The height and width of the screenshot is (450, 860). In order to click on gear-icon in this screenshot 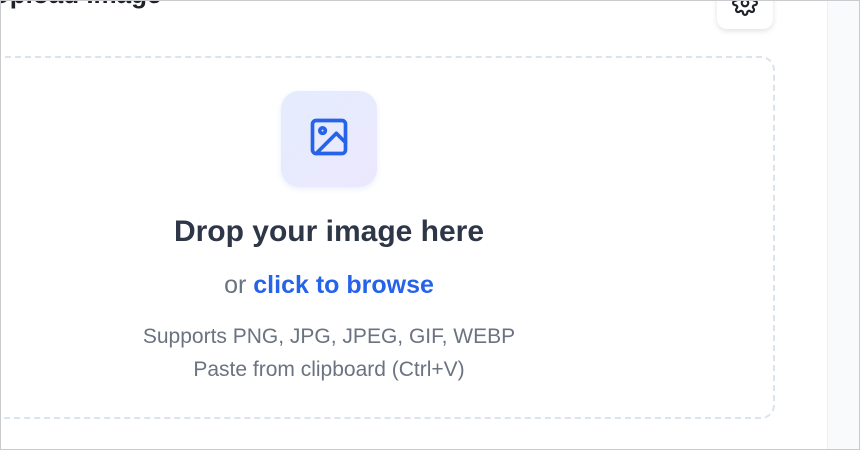, I will do `click(745, 11)`.